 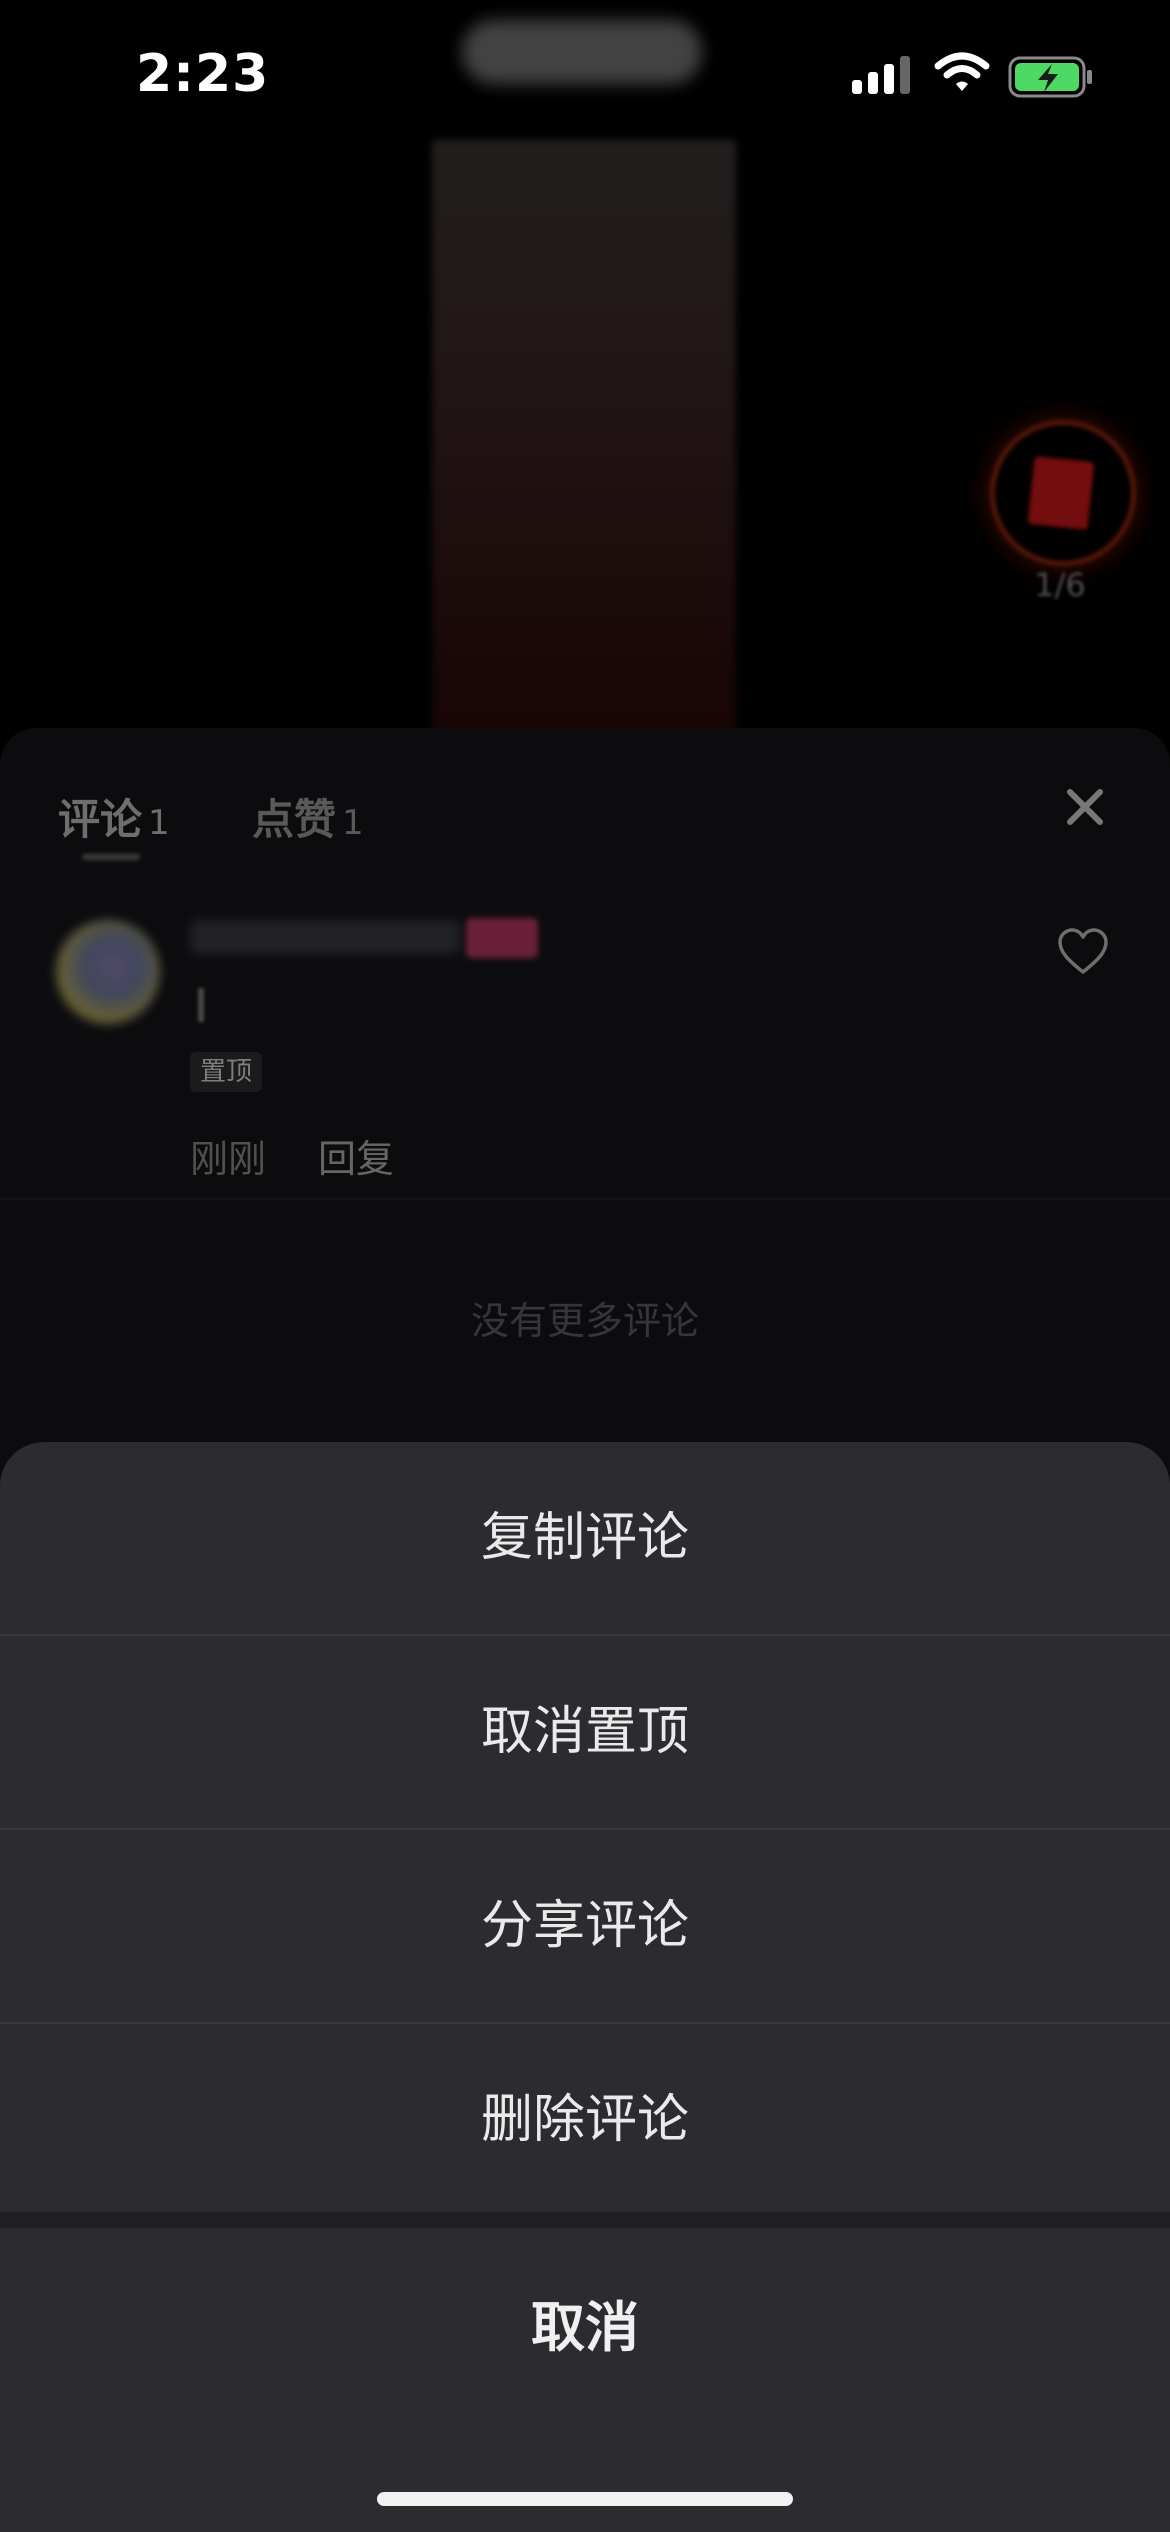 I want to click on dynamic-island, so click(x=582, y=52).